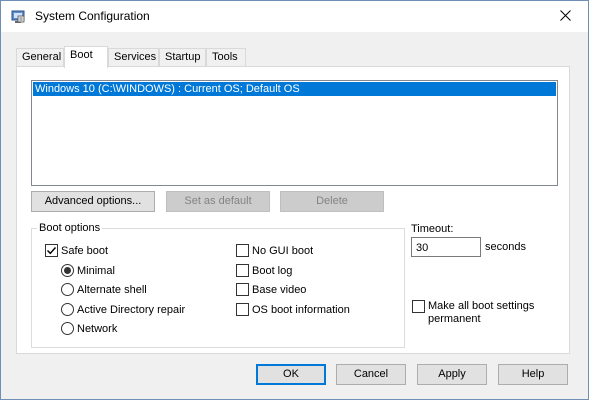  I want to click on close-button, so click(565, 16).